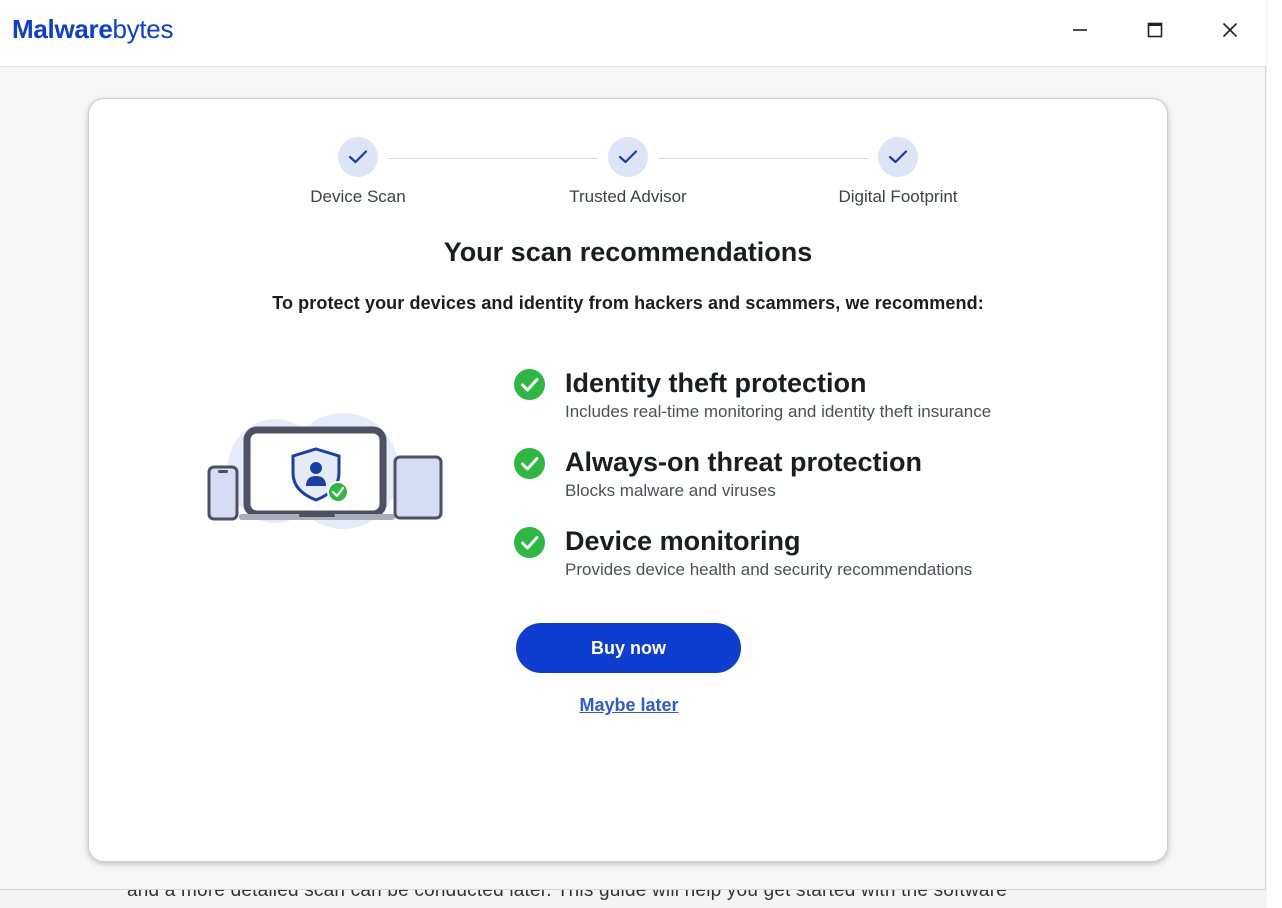 The image size is (1282, 908). What do you see at coordinates (898, 196) in the screenshot?
I see `step-label-digital-footprint: Digital Footprint` at bounding box center [898, 196].